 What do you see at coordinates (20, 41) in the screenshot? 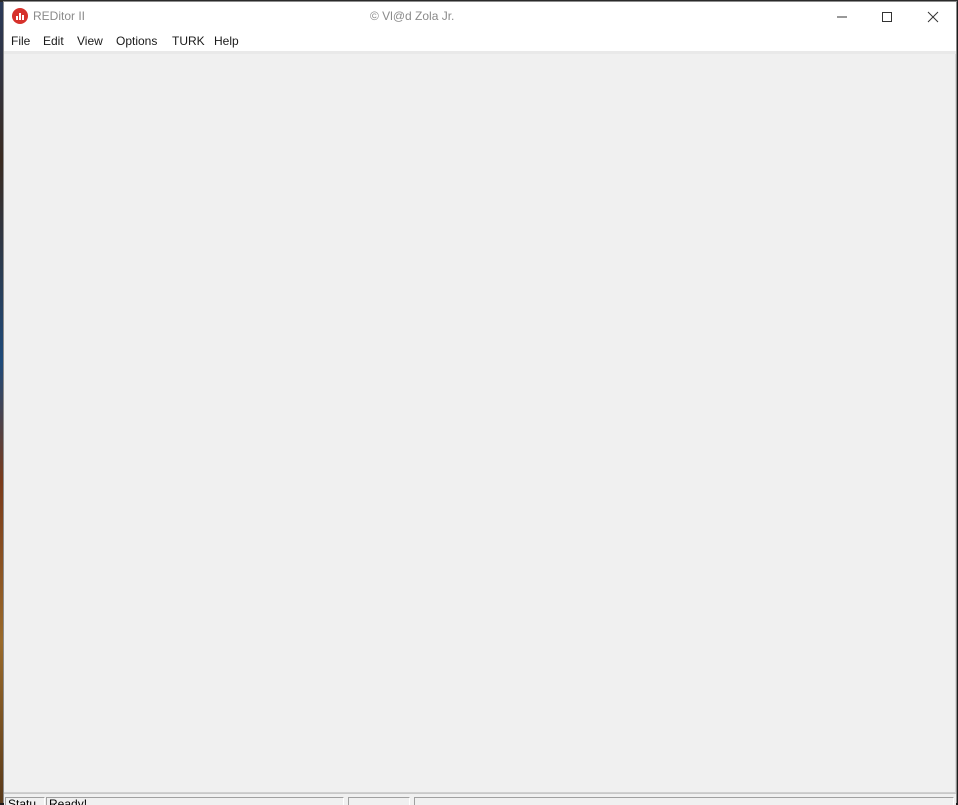
I see `menu-file: File` at bounding box center [20, 41].